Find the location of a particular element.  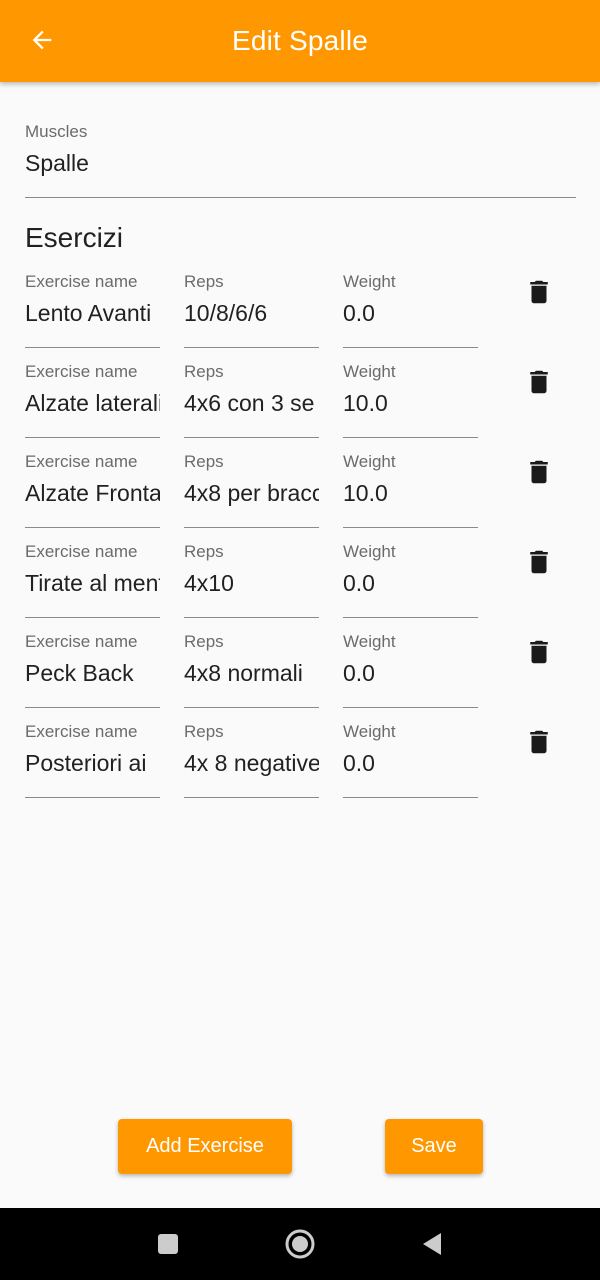

muscles-field: Muscles Spalle is located at coordinates (300, 160).